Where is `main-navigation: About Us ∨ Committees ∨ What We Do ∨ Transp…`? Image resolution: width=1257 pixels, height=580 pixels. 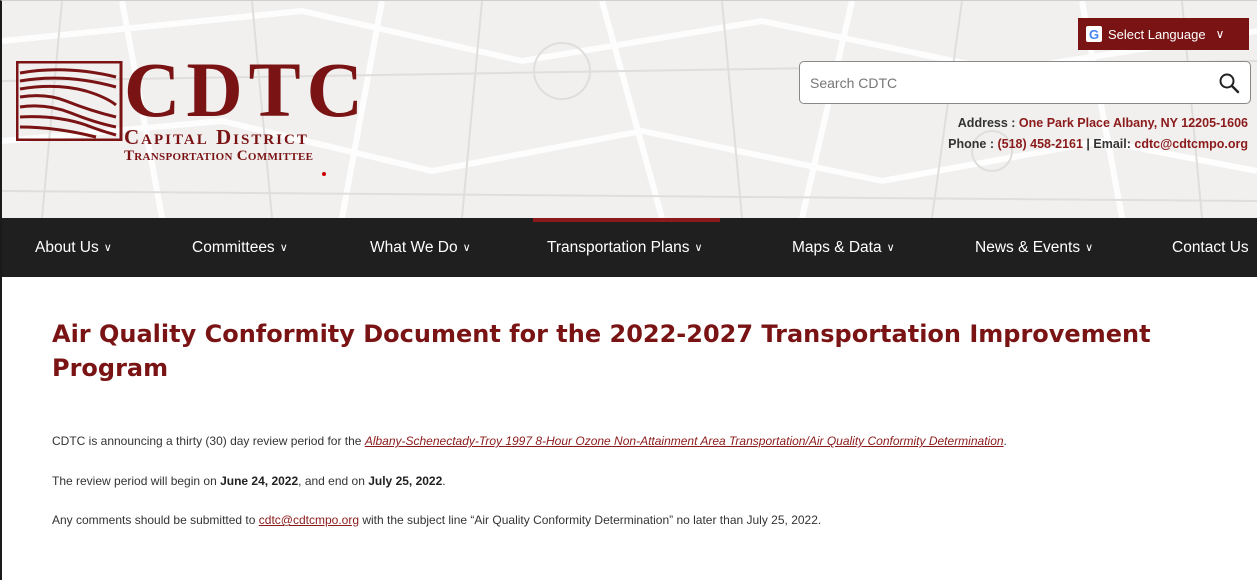
main-navigation: About Us ∨ Committees ∨ What We Do ∨ Transp… is located at coordinates (629, 247).